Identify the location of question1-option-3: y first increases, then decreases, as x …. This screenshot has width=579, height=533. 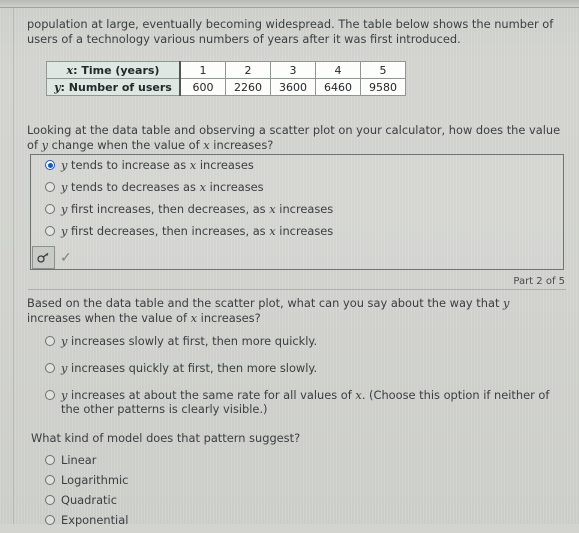
(280, 209).